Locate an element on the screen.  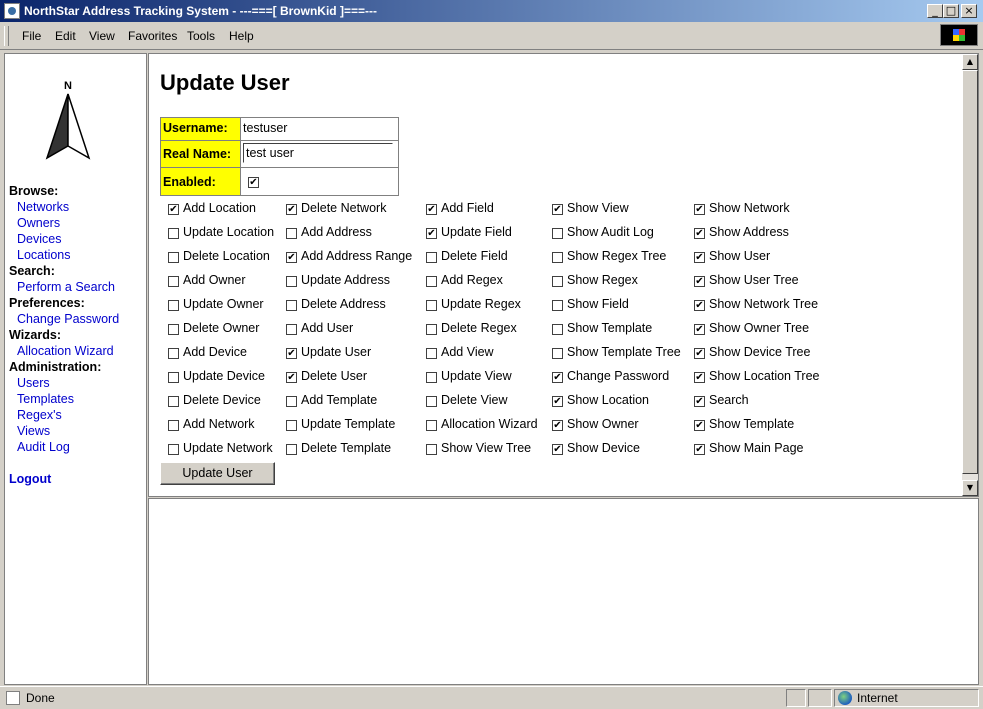
perm-checkbox-show-network-tree: ✔ is located at coordinates (699, 305).